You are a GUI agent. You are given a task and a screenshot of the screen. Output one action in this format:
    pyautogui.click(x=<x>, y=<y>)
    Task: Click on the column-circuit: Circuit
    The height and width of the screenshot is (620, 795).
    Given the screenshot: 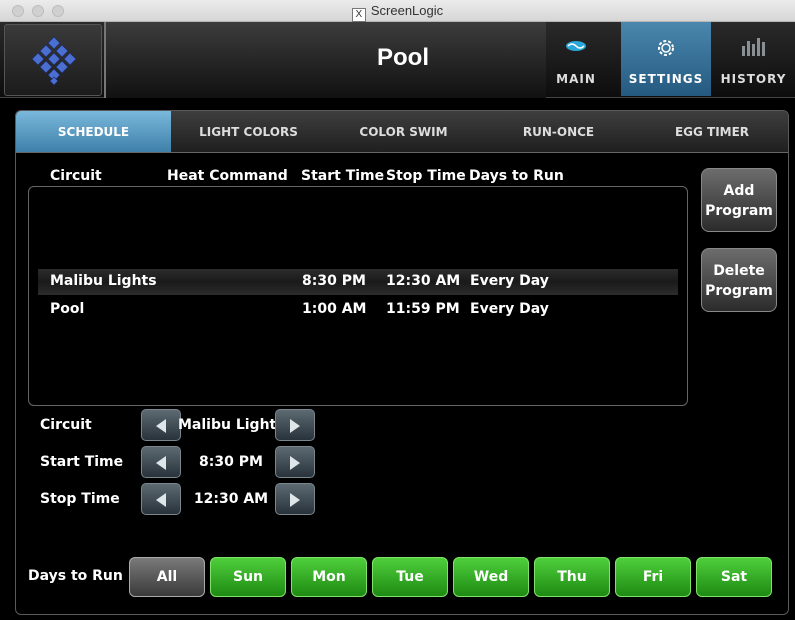 What is the action you would take?
    pyautogui.click(x=76, y=176)
    